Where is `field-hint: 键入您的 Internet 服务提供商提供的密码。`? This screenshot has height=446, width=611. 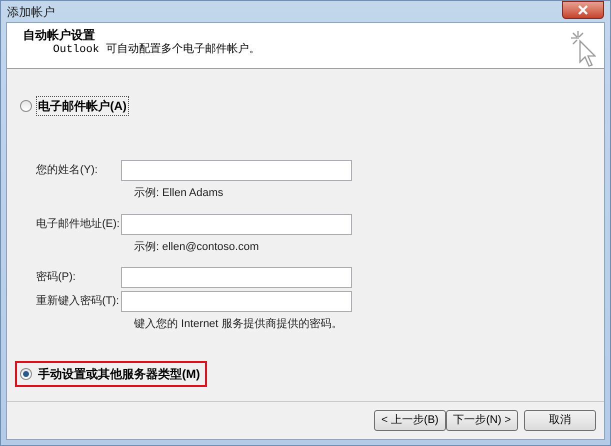
field-hint: 键入您的 Internet 服务提供商提供的密码。 is located at coordinates (239, 324).